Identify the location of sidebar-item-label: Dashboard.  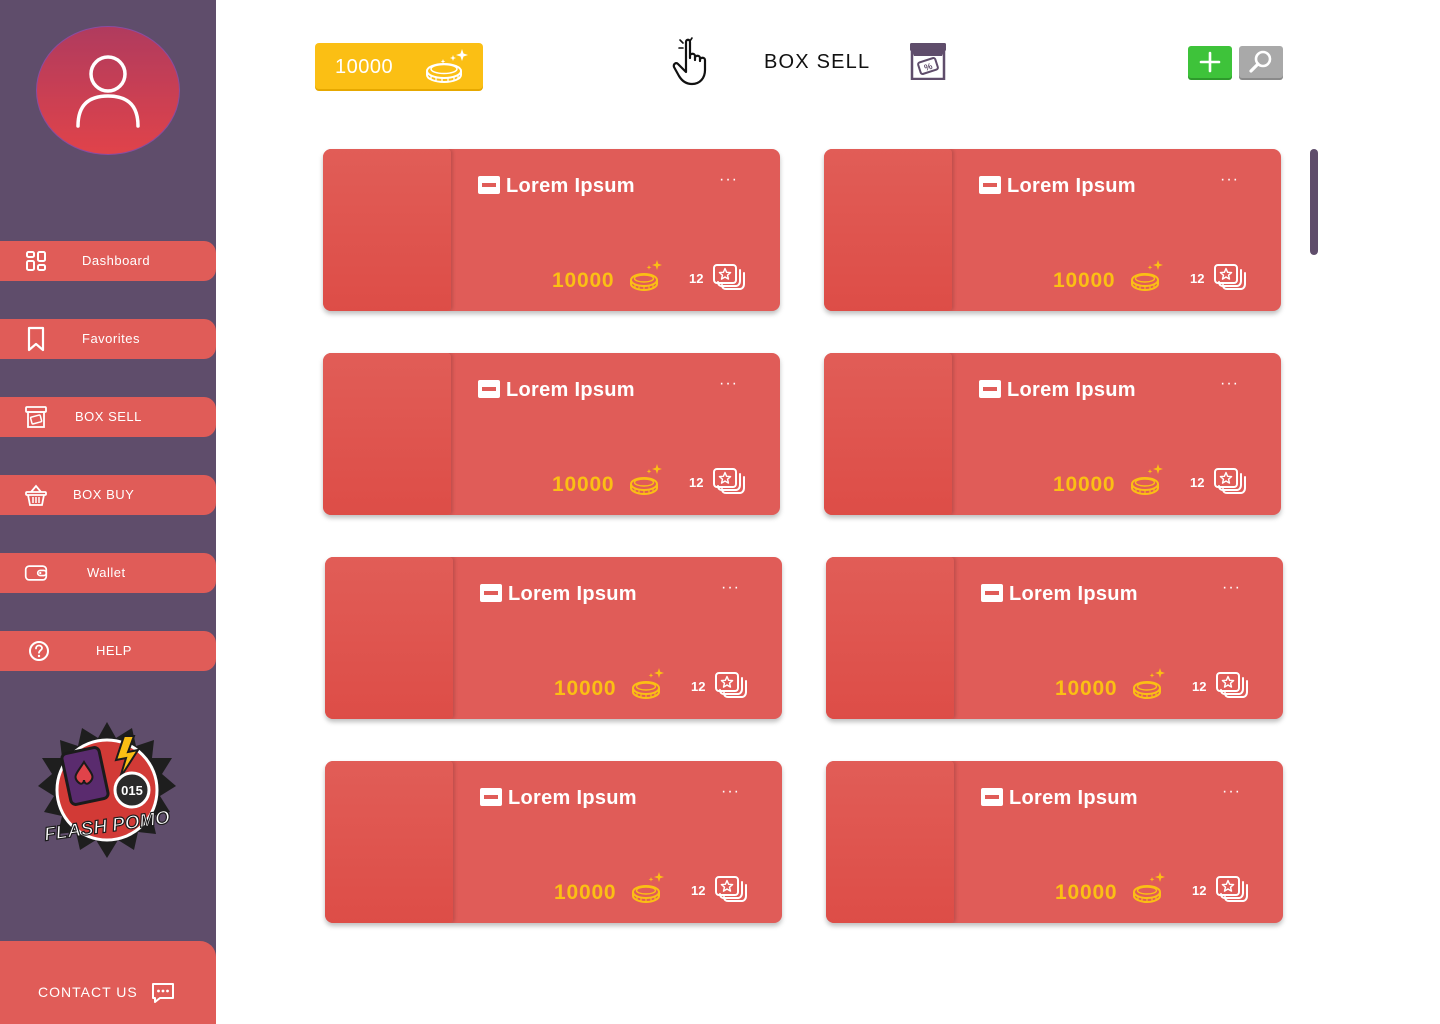
(116, 260).